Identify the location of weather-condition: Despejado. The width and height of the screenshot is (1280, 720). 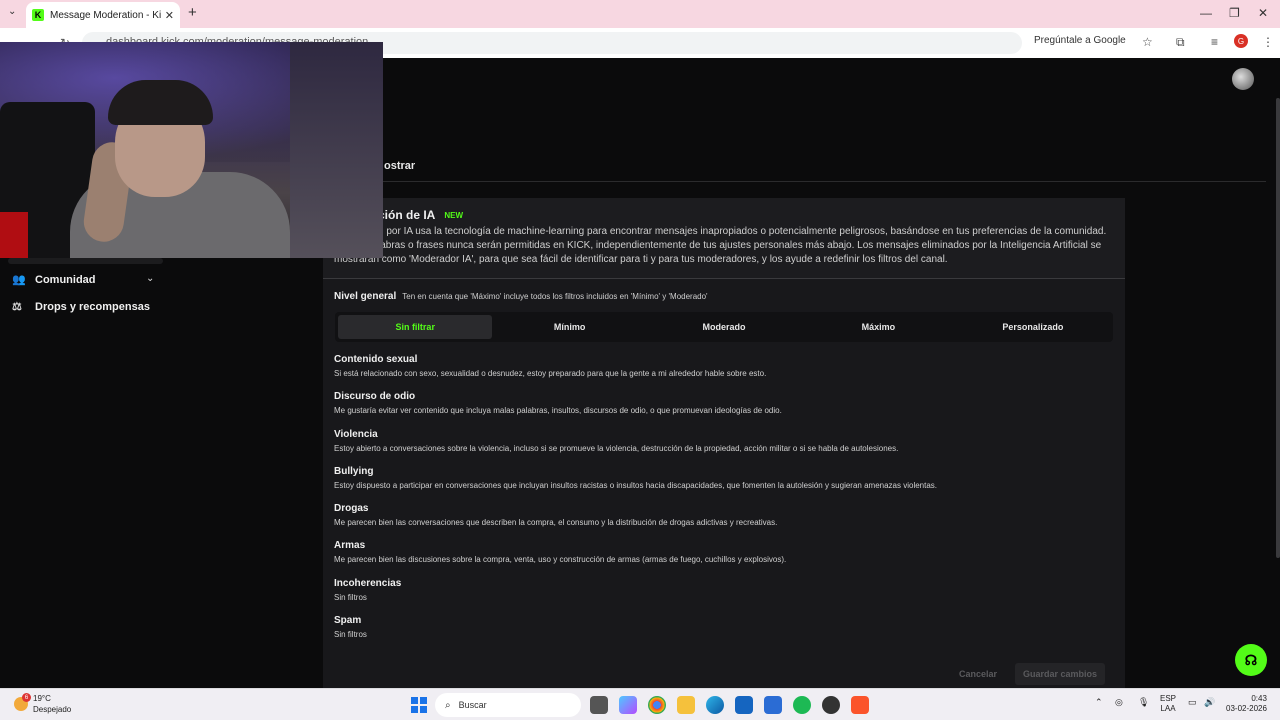
(52, 709).